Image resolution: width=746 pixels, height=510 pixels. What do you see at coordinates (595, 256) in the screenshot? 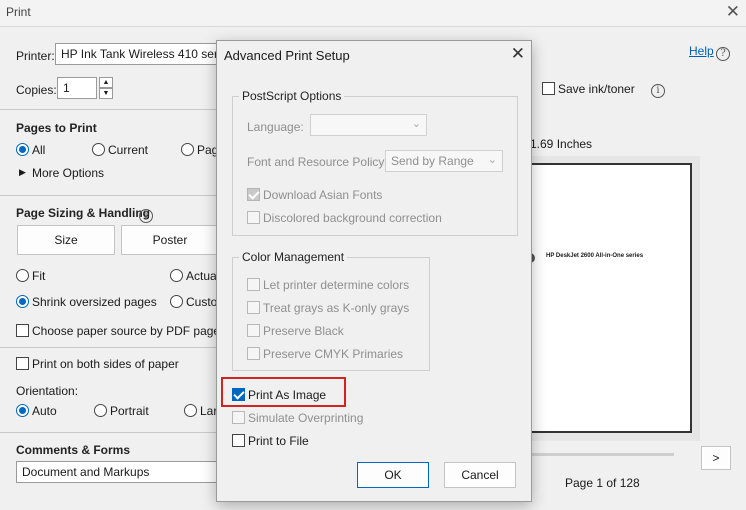
I see `preview-doc-text: HP DeskJet 2600 All-in-One series` at bounding box center [595, 256].